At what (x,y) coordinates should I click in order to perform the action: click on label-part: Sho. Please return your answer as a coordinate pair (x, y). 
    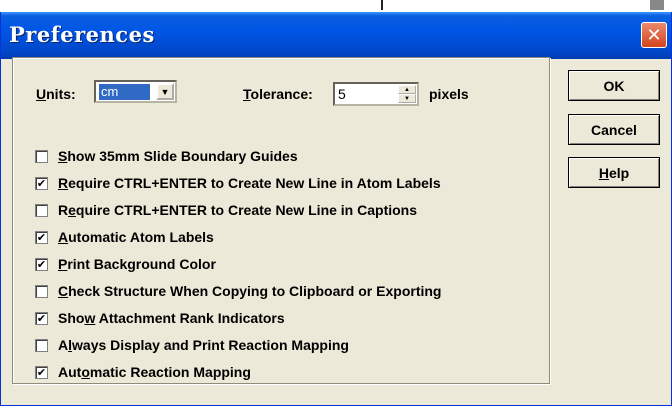
    Looking at the image, I should click on (71, 318).